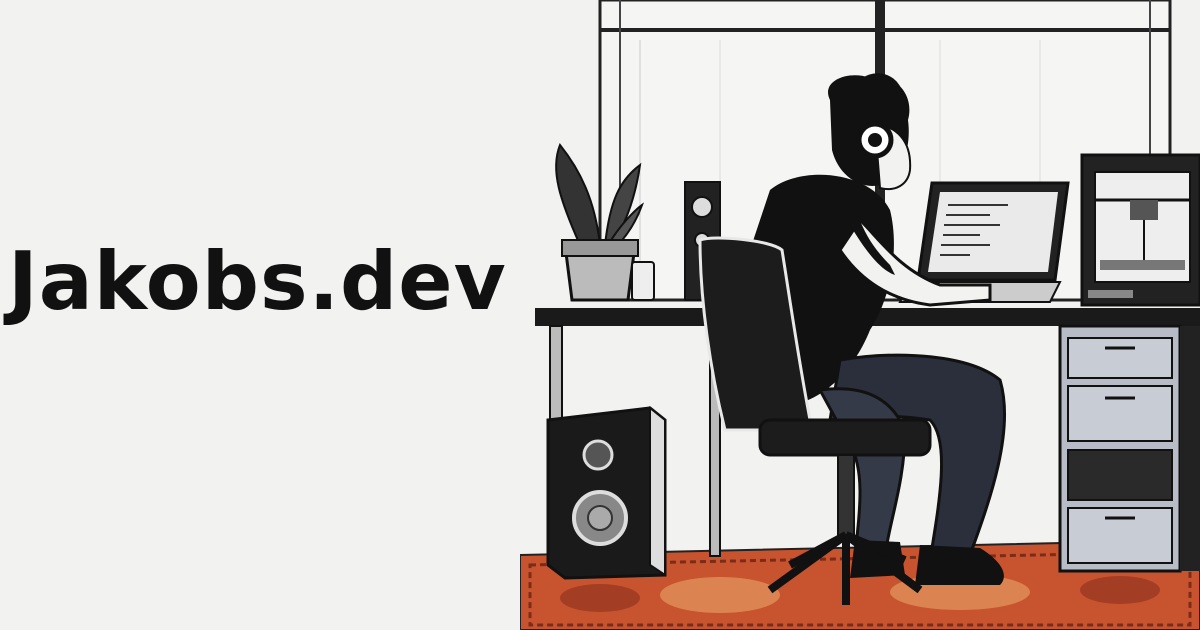 The image size is (1200, 630). Describe the element at coordinates (1140, 230) in the screenshot. I see `3d-printer-icon` at that location.